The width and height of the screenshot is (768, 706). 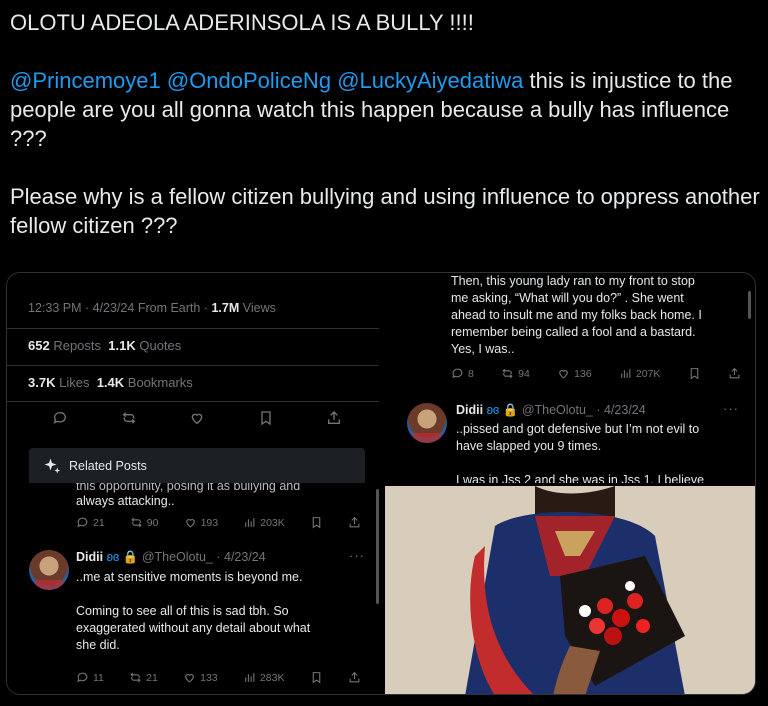 What do you see at coordinates (108, 466) in the screenshot?
I see `related-posts-label: Related Posts` at bounding box center [108, 466].